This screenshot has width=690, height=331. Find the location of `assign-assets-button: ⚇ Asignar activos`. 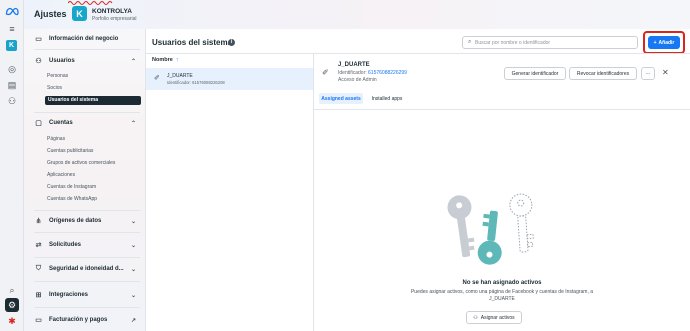

assign-assets-button: ⚇ Asignar activos is located at coordinates (494, 317).